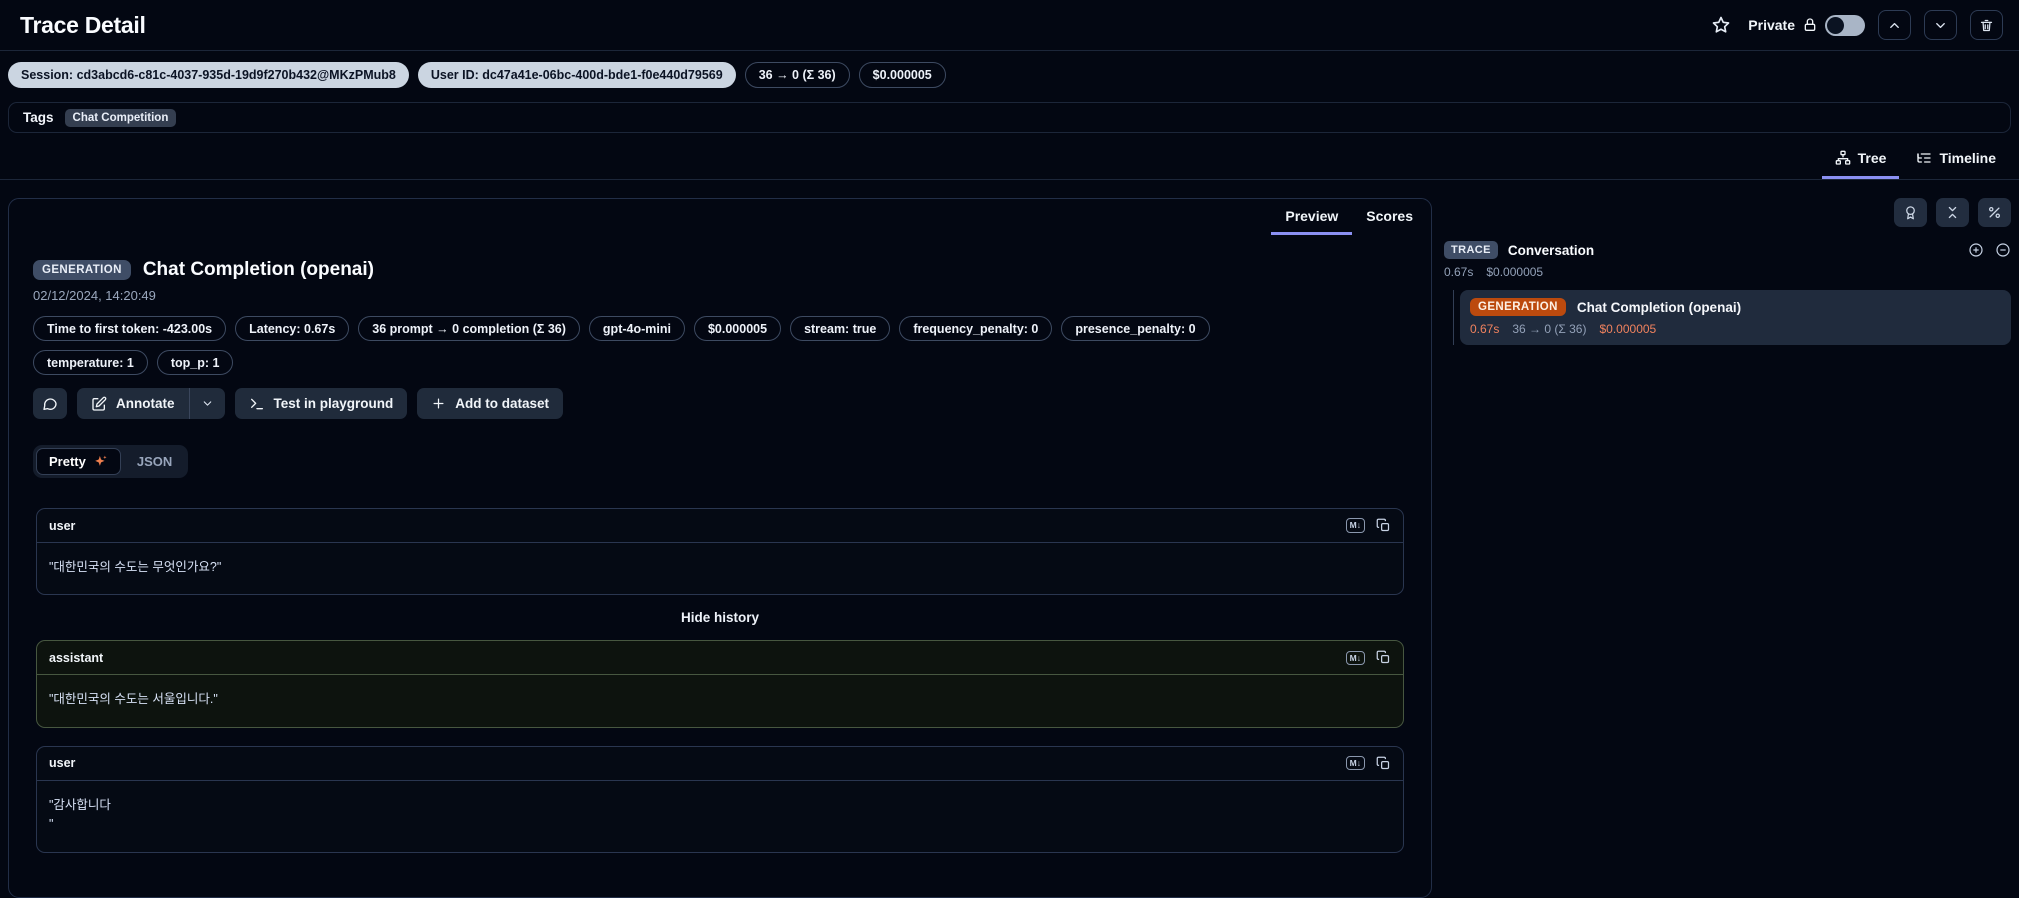  I want to click on plus-circle-icon, so click(1976, 250).